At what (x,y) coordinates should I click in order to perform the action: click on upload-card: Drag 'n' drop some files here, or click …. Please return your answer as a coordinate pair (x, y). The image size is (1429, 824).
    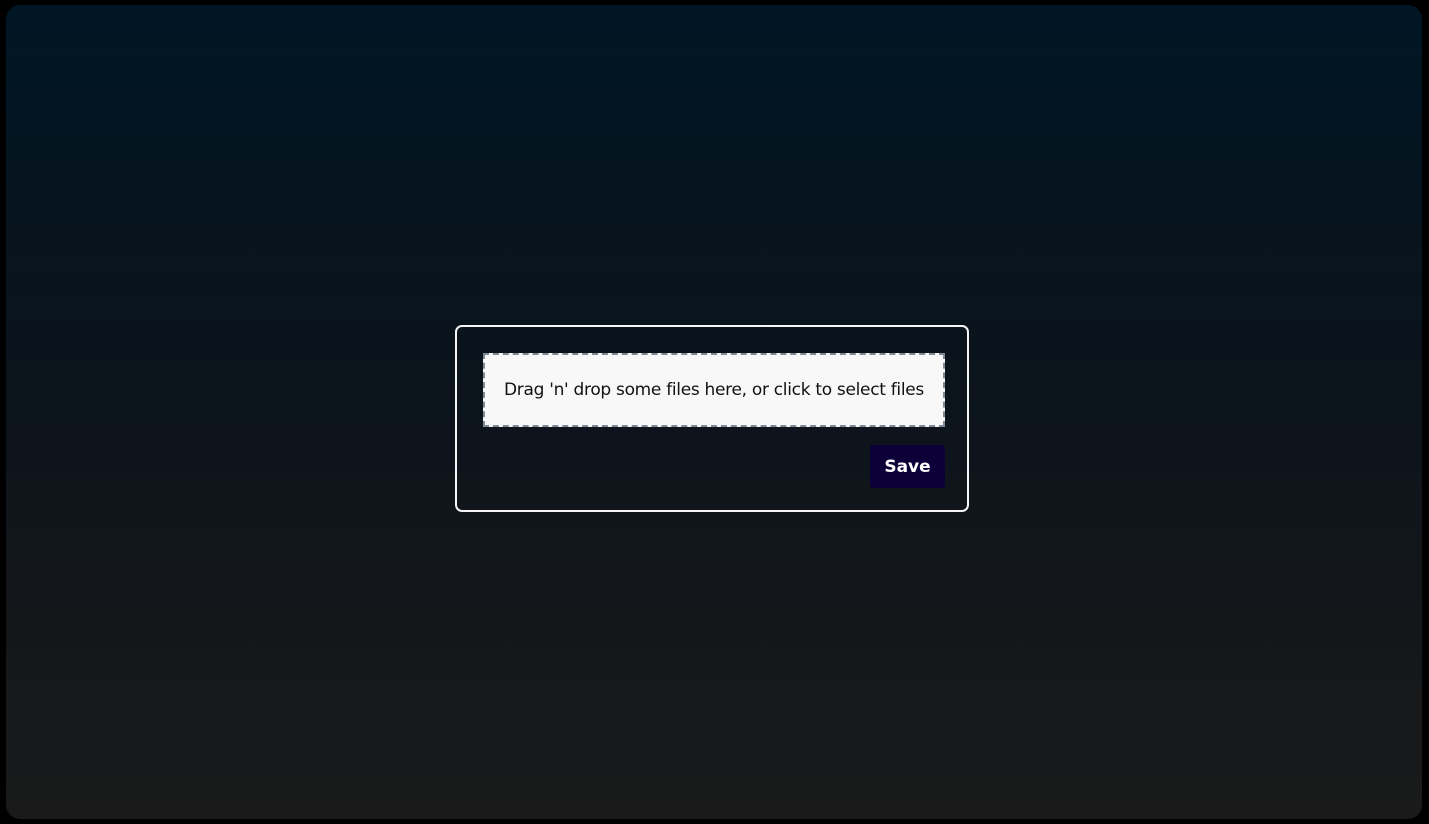
    Looking at the image, I should click on (712, 418).